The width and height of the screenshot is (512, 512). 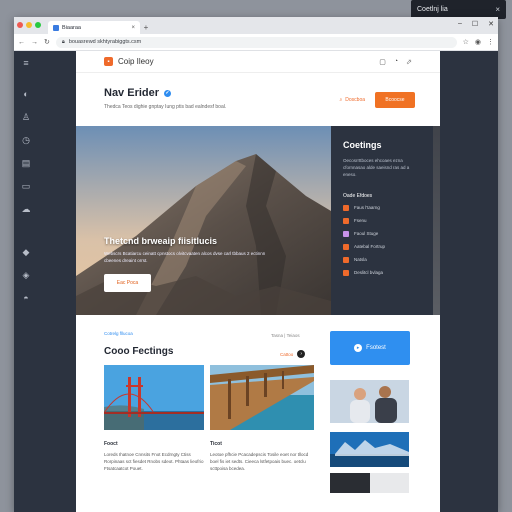 What do you see at coordinates (26, 186) in the screenshot?
I see `chat-icon: ▭` at bounding box center [26, 186].